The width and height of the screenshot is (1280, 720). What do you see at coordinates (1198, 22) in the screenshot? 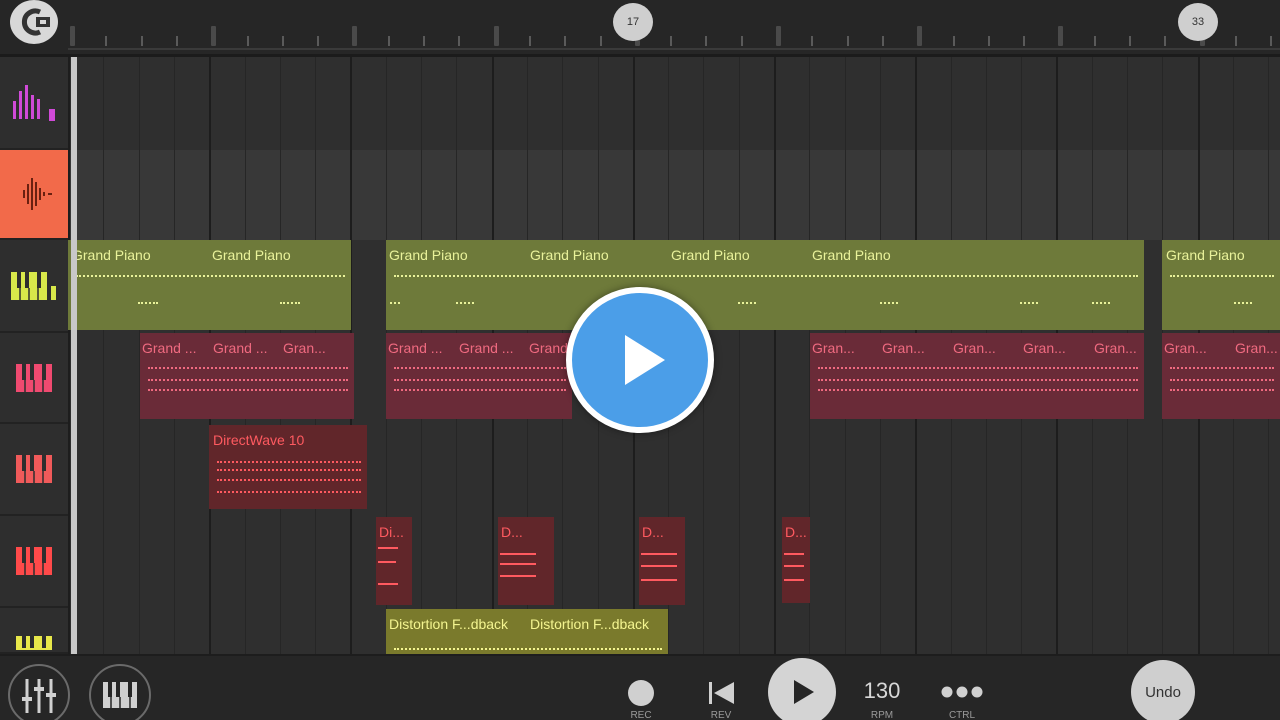
I see `bar-marker-33: 33` at bounding box center [1198, 22].